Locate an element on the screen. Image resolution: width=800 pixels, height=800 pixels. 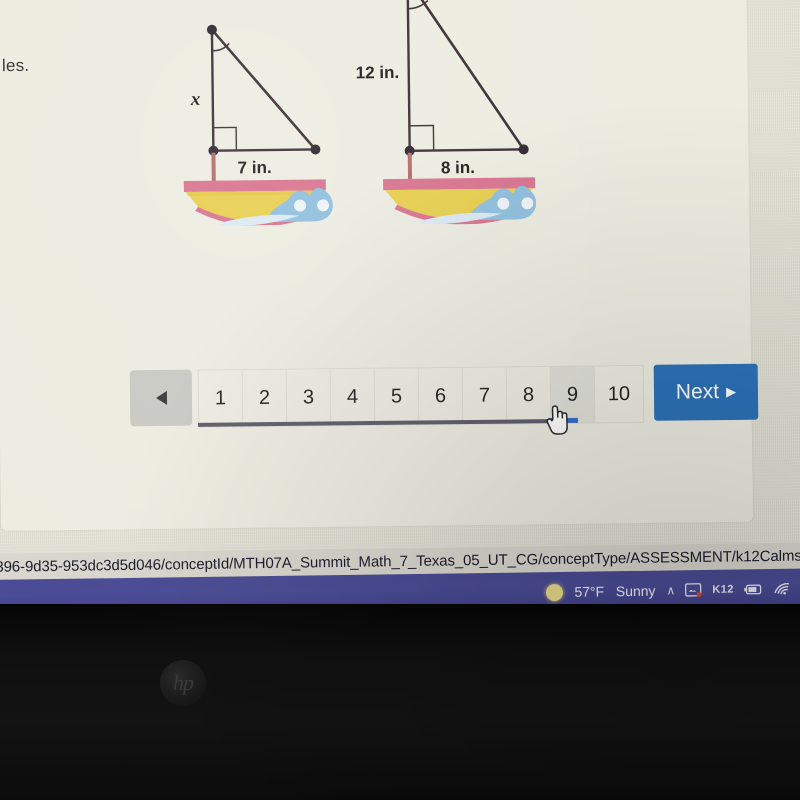
system-tray: ∧ K12 is located at coordinates (733, 589).